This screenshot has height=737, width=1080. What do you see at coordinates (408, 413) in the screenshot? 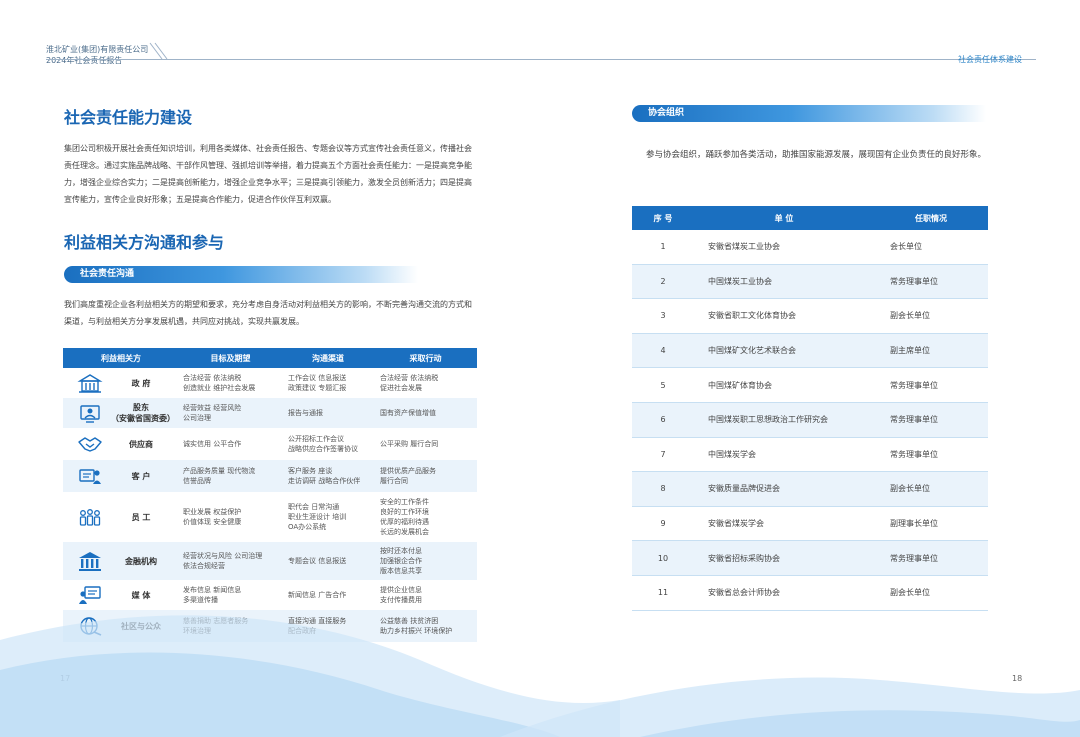
I see `actions-cell: 国有资产保值增值` at bounding box center [408, 413].